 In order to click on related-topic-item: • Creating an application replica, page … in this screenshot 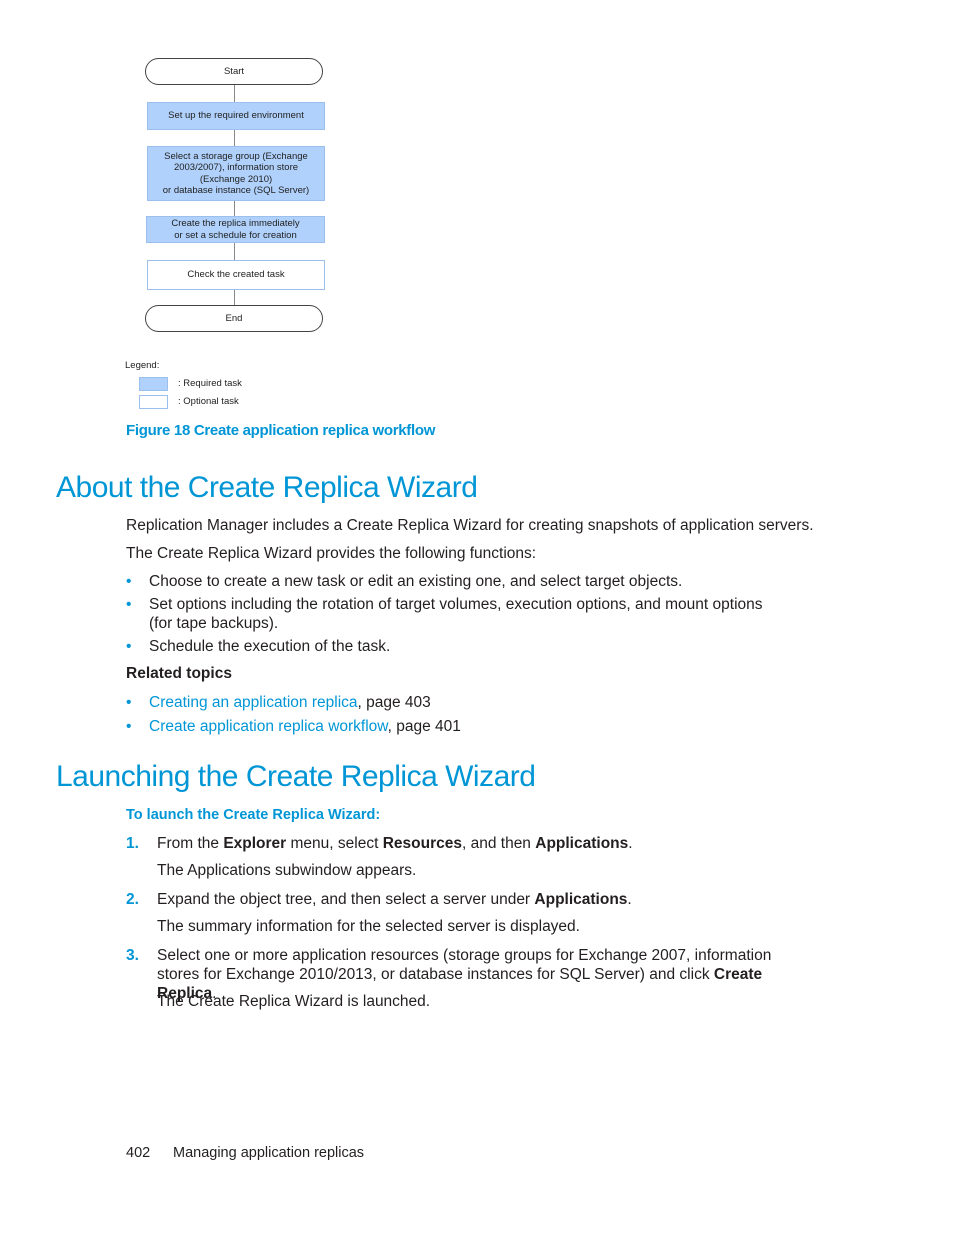, I will do `click(278, 702)`.